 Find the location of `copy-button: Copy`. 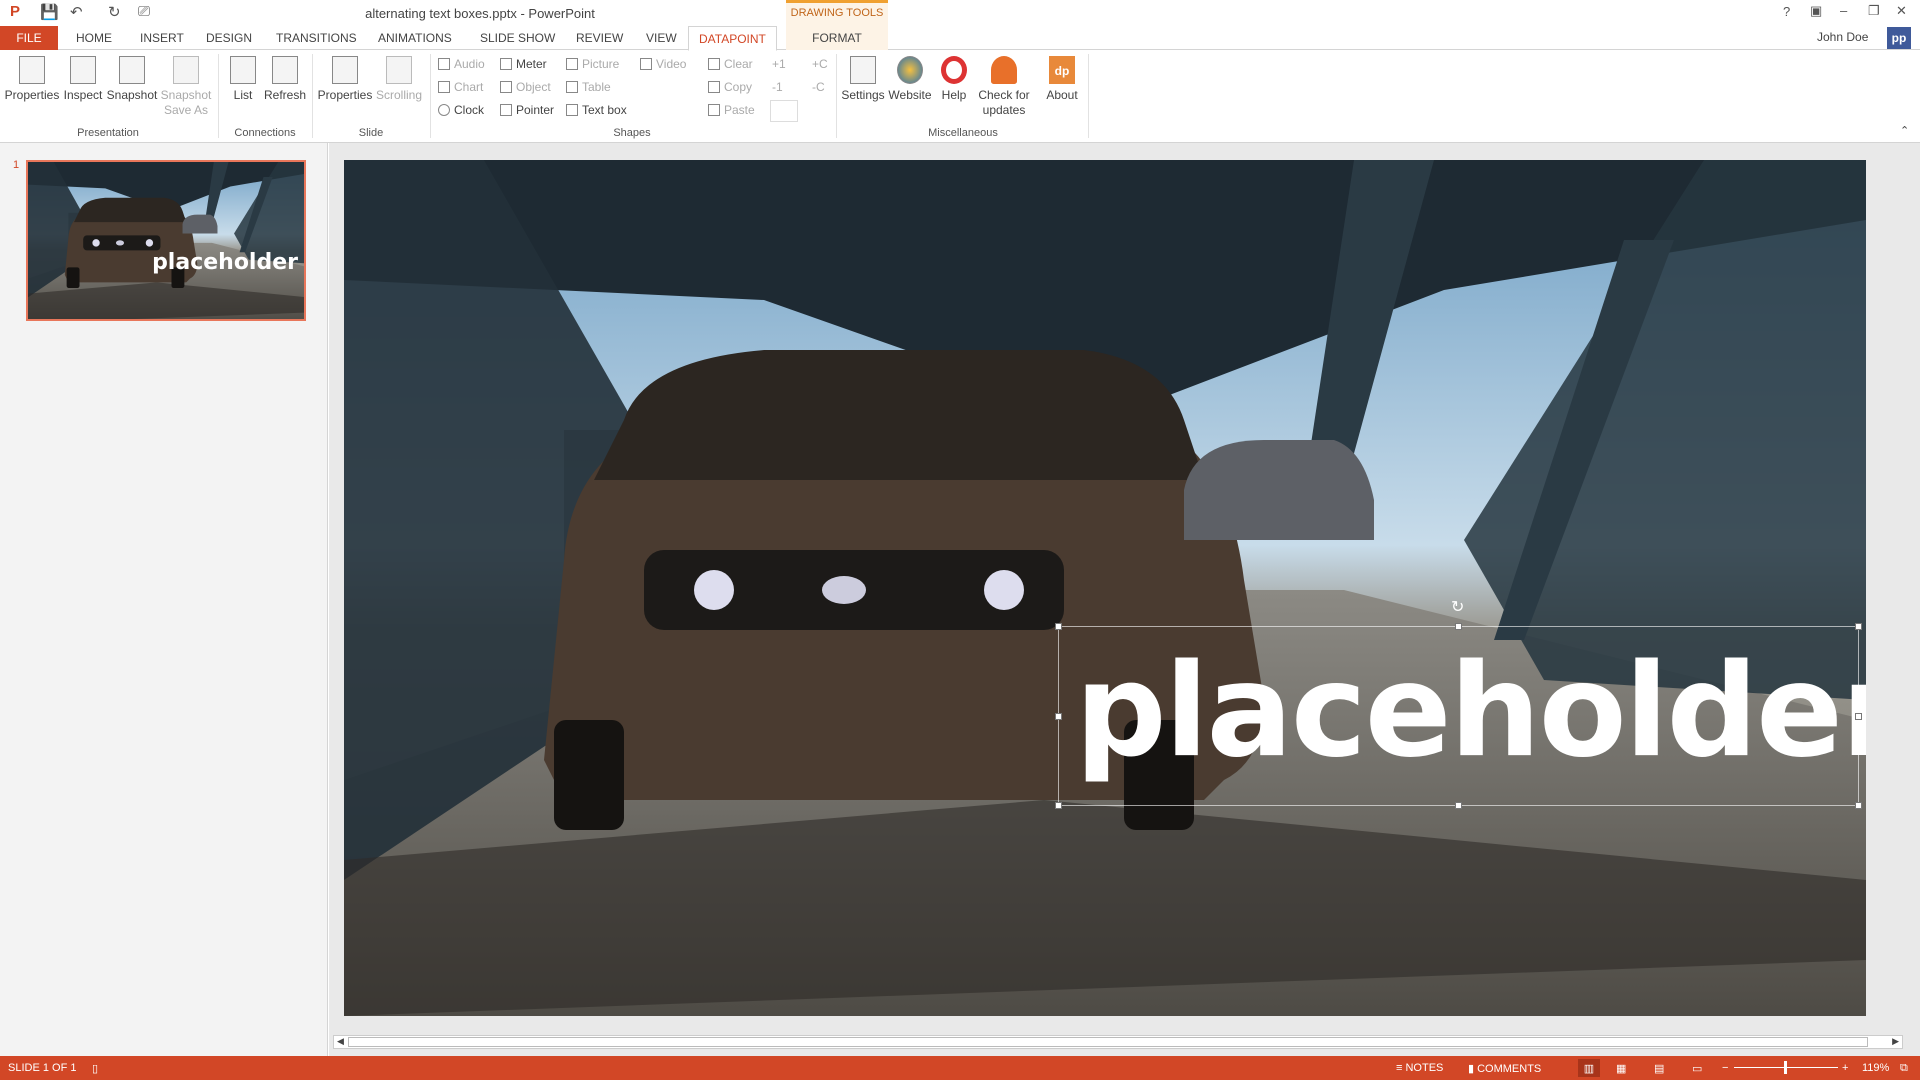

copy-button: Copy is located at coordinates (730, 87).